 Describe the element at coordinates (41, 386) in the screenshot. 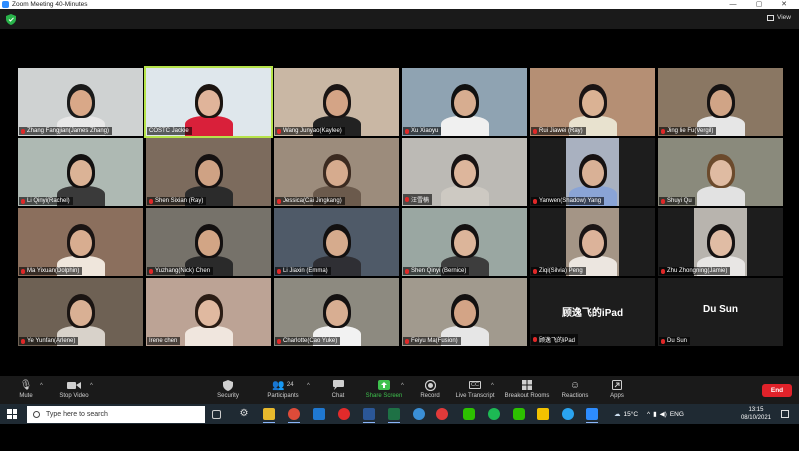

I see `audio-options-caret-icon: ^` at that location.